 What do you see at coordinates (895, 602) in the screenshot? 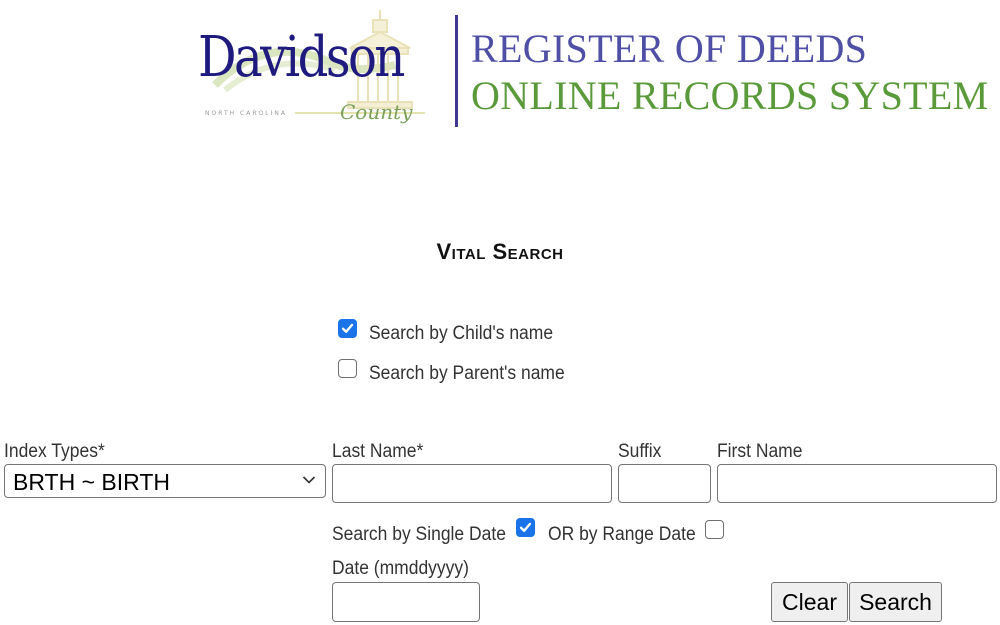
I see `search-button: Search` at bounding box center [895, 602].